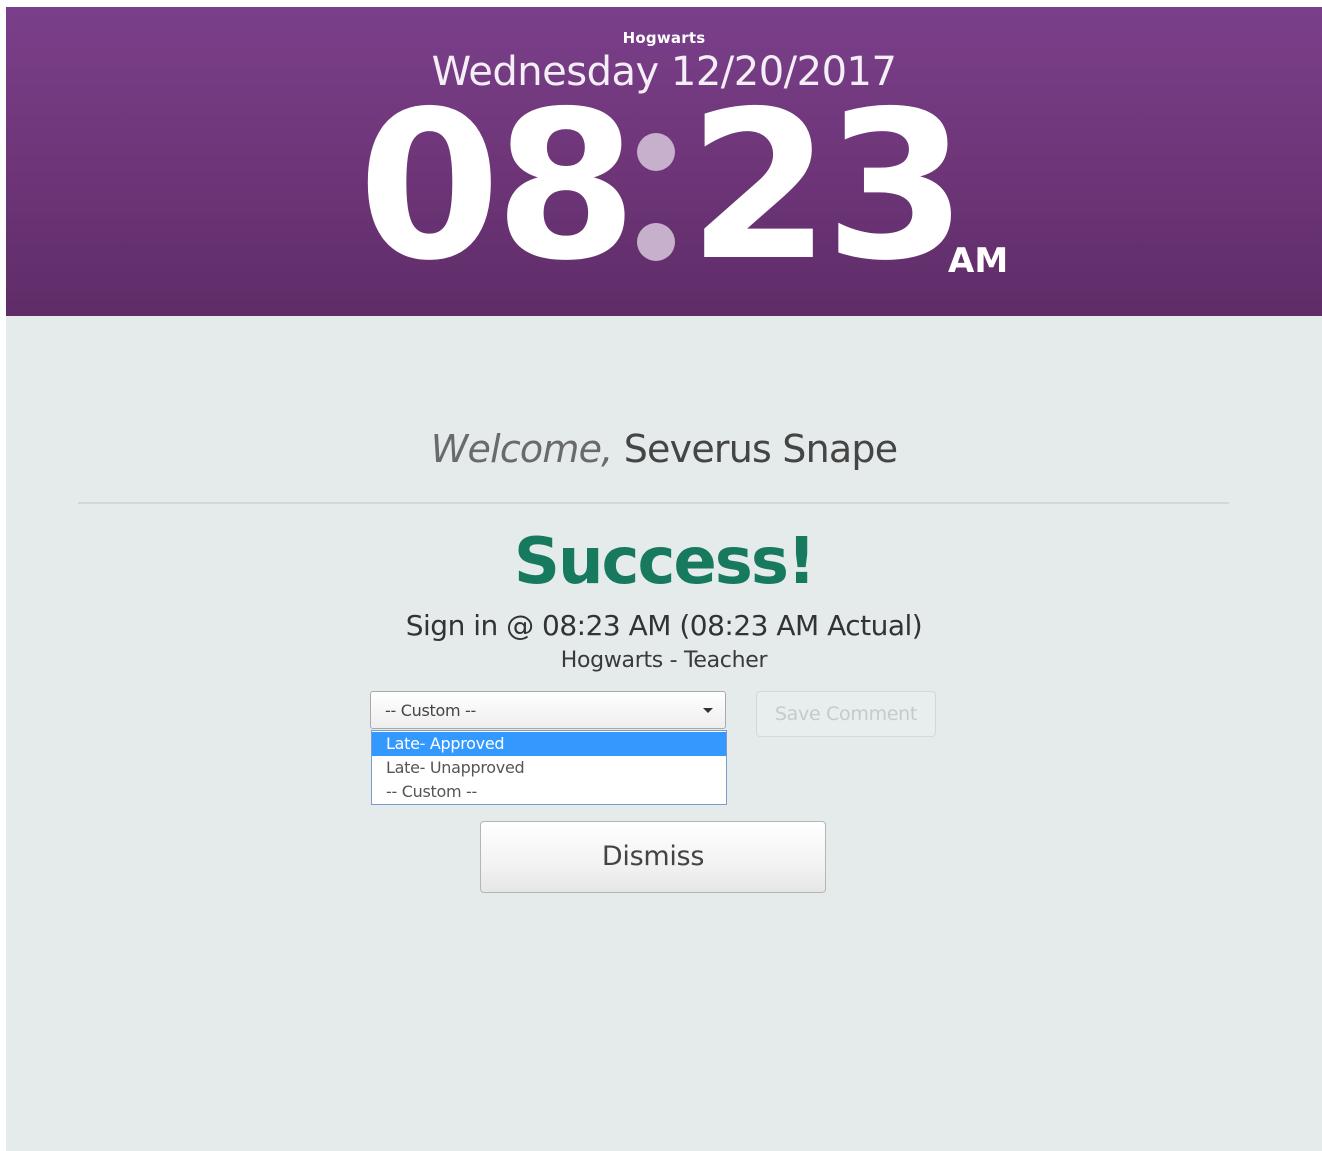  Describe the element at coordinates (656, 242) in the screenshot. I see `clock-colon-bottom-dot` at that location.